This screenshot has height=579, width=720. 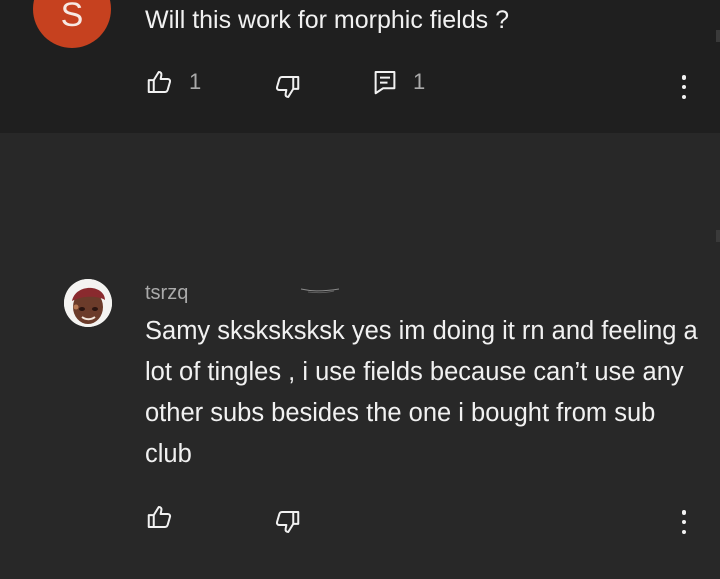 I want to click on comment-actions, so click(x=360, y=522).